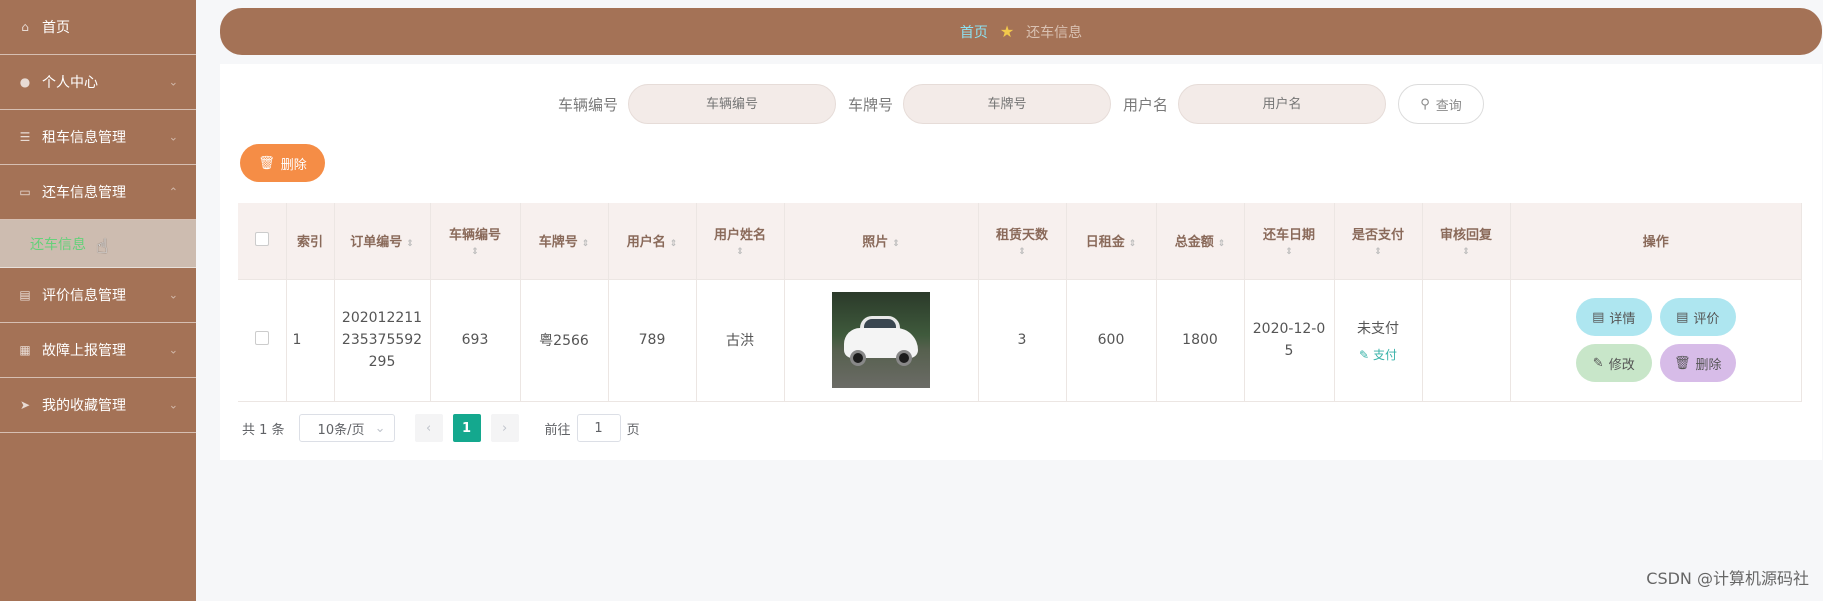 The height and width of the screenshot is (601, 1823). I want to click on header-label: 操作, so click(1655, 243).